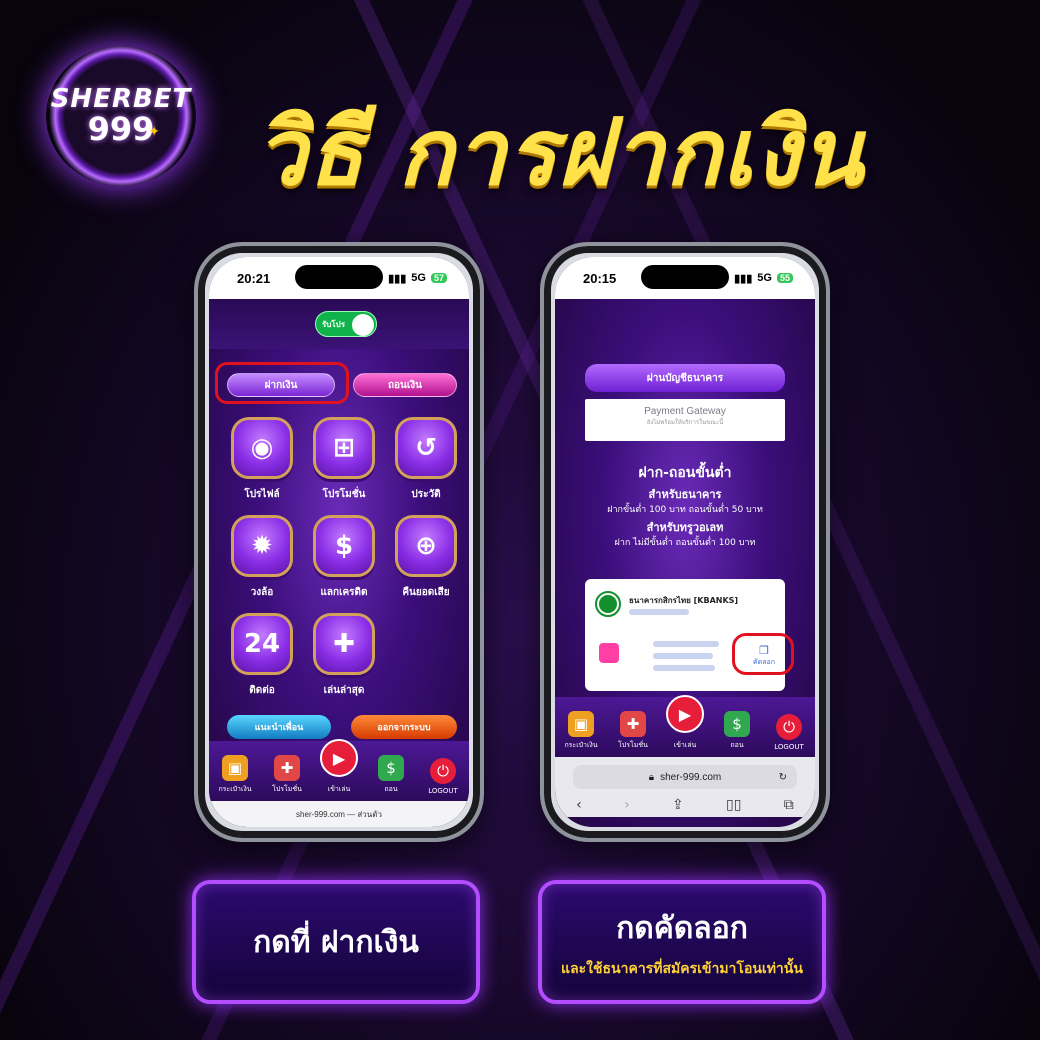 The width and height of the screenshot is (1040, 1040). Describe the element at coordinates (691, 777) in the screenshot. I see `url-text: sher-999.com` at that location.